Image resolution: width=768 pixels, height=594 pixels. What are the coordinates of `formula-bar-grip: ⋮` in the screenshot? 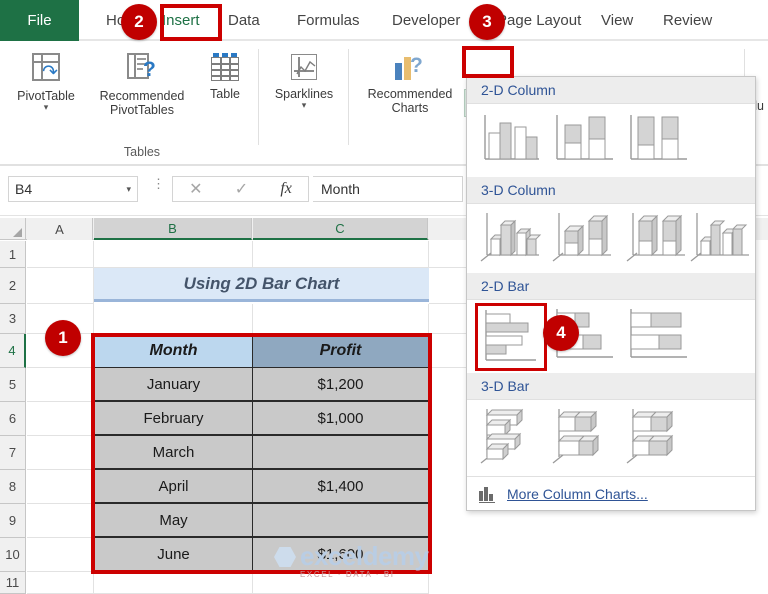 It's located at (158, 183).